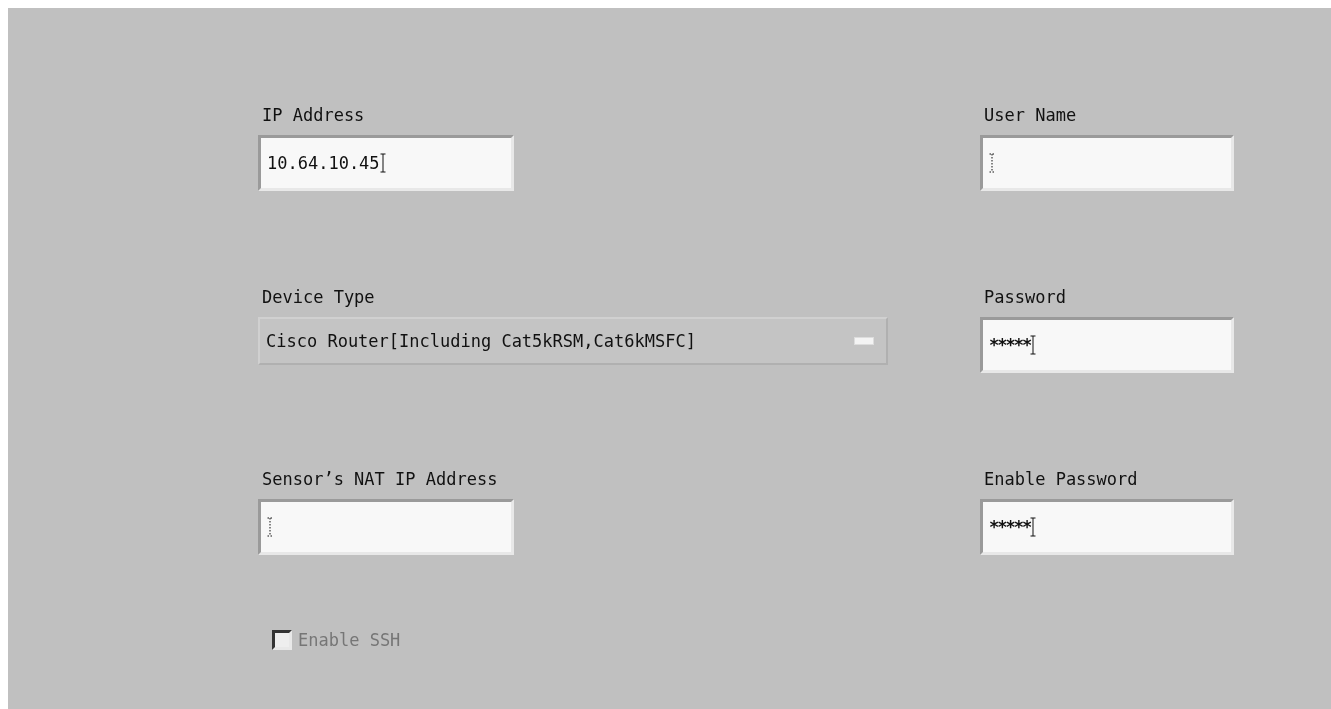 The image size is (1331, 709). What do you see at coordinates (1030, 115) in the screenshot?
I see `field-label: User Name` at bounding box center [1030, 115].